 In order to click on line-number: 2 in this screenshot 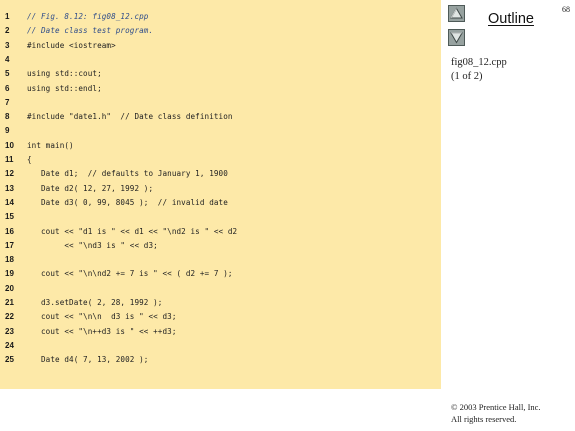, I will do `click(7, 31)`.